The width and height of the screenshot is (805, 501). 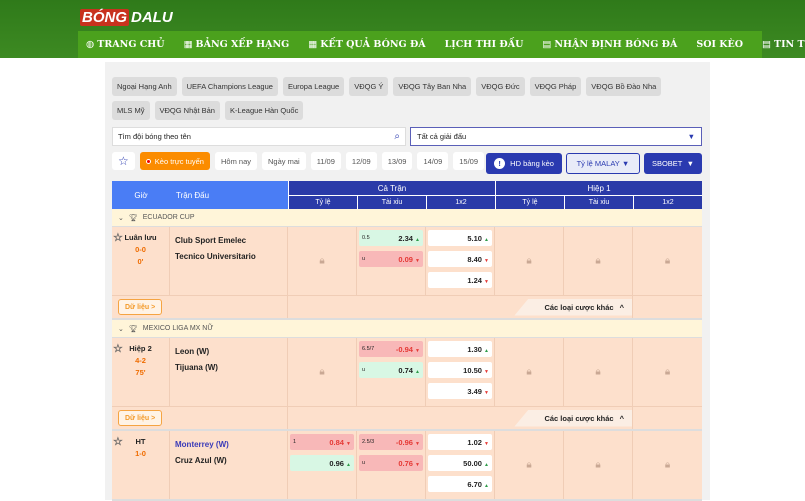 What do you see at coordinates (313, 86) in the screenshot?
I see `league-chip: Europa League` at bounding box center [313, 86].